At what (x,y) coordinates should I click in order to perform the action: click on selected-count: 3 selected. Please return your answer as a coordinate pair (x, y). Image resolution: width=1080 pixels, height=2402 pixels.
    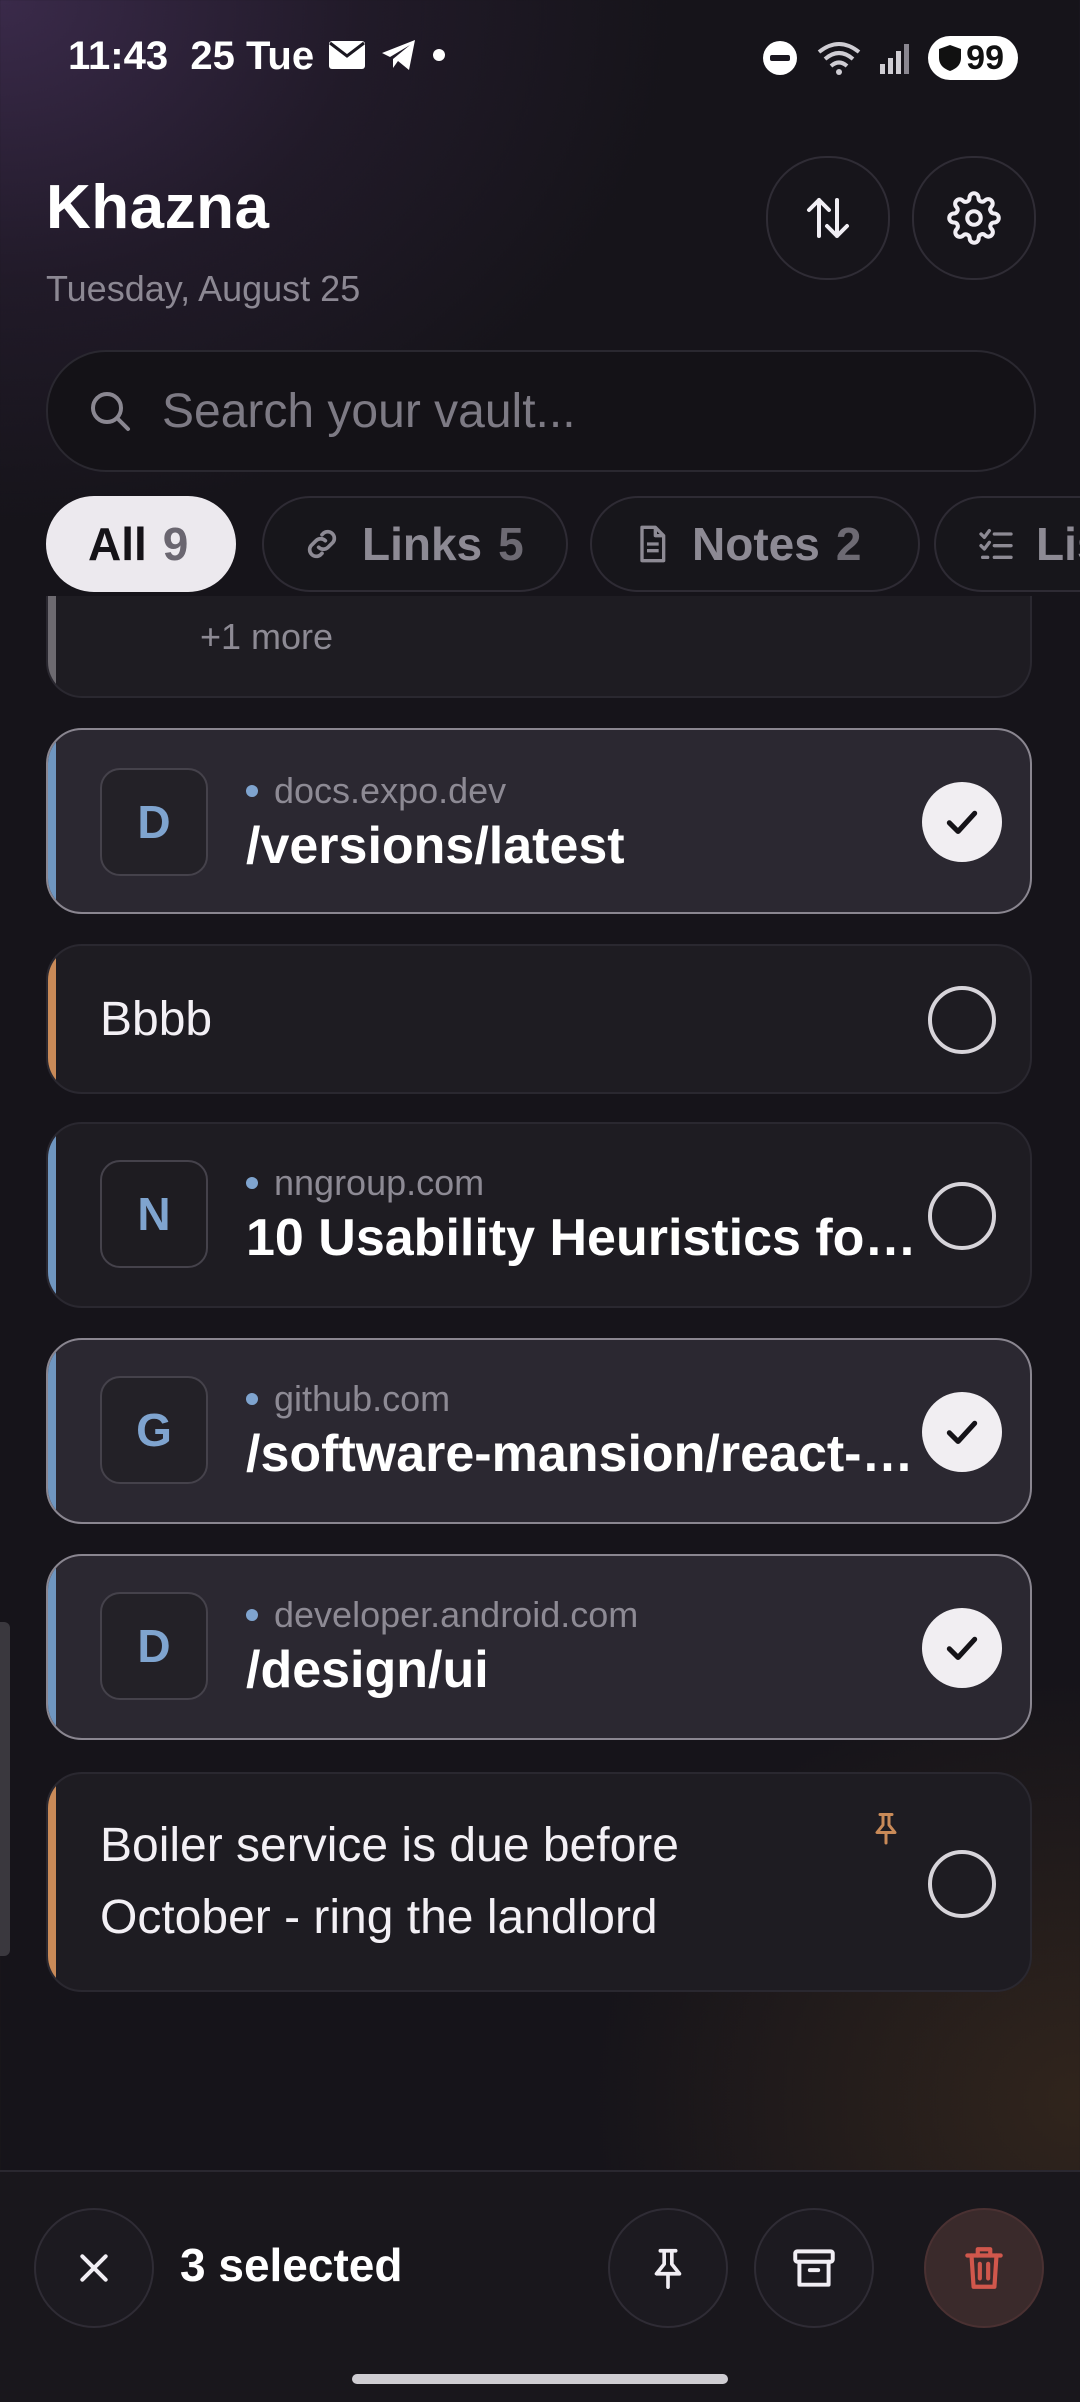
    Looking at the image, I should click on (291, 2265).